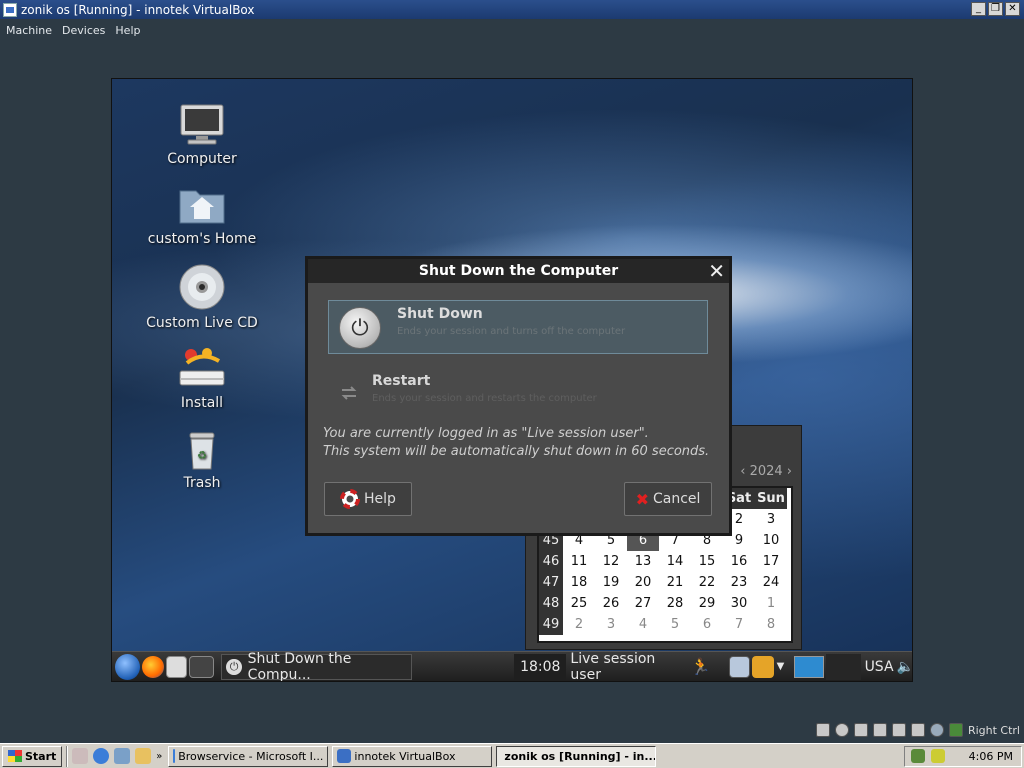 This screenshot has width=1024, height=768. I want to click on host-status-bar: Right Ctrl, so click(917, 730).